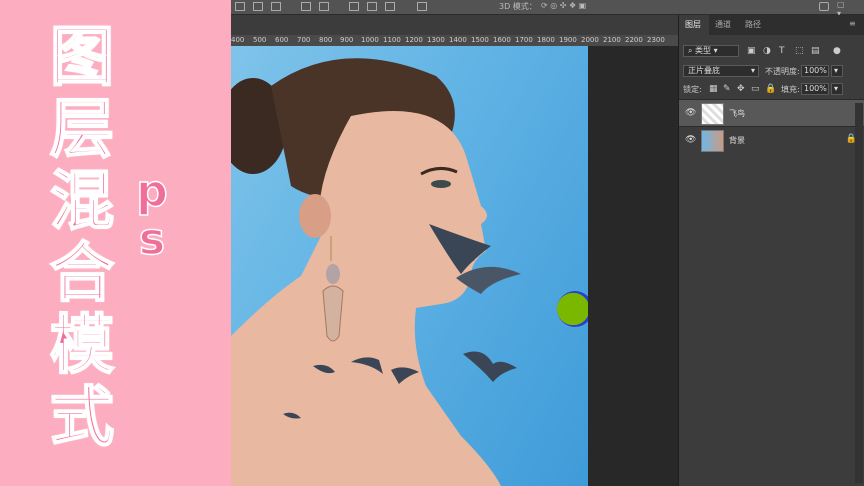 The height and width of the screenshot is (486, 864). I want to click on lock-row: 锁定: ▦ ✎ ✥ ▭ 🔒 填充: 100% ▾, so click(772, 90).